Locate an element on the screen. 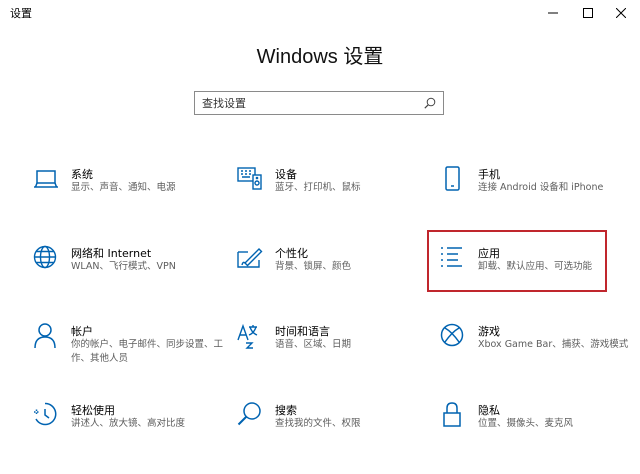 This screenshot has width=640, height=474. search-box is located at coordinates (319, 103).